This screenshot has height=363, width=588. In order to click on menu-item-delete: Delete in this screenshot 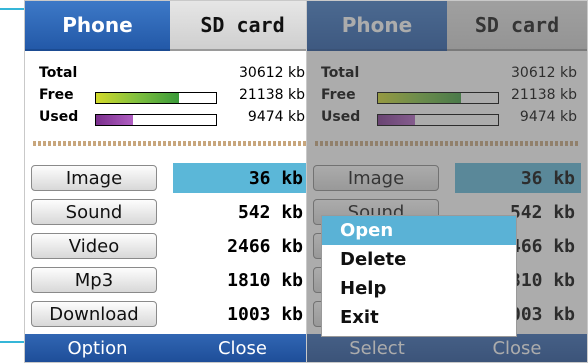, I will do `click(419, 259)`.